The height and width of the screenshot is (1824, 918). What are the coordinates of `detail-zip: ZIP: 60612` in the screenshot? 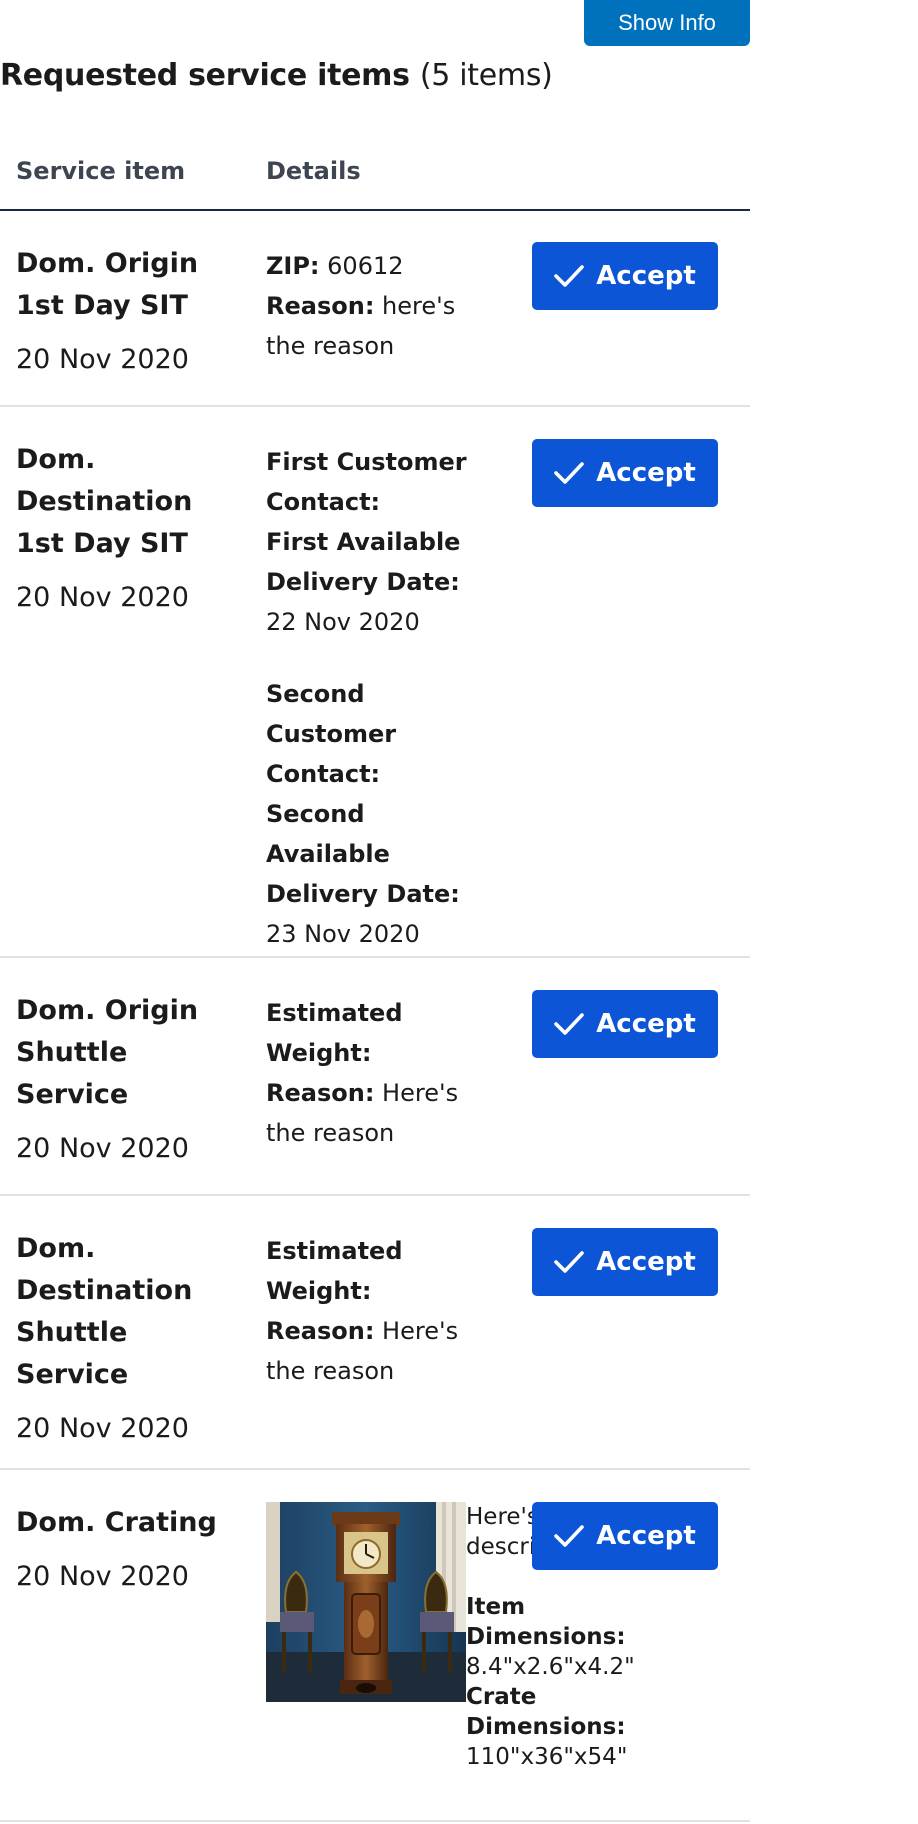 It's located at (381, 266).